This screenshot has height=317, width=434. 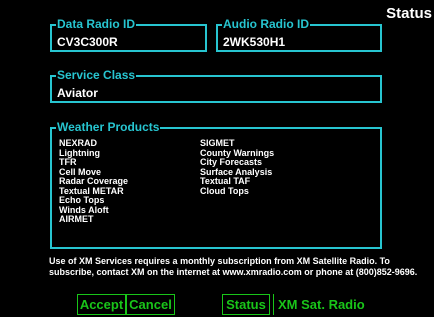 I want to click on audio-radio-id-value: 2WK530H1, so click(x=254, y=42).